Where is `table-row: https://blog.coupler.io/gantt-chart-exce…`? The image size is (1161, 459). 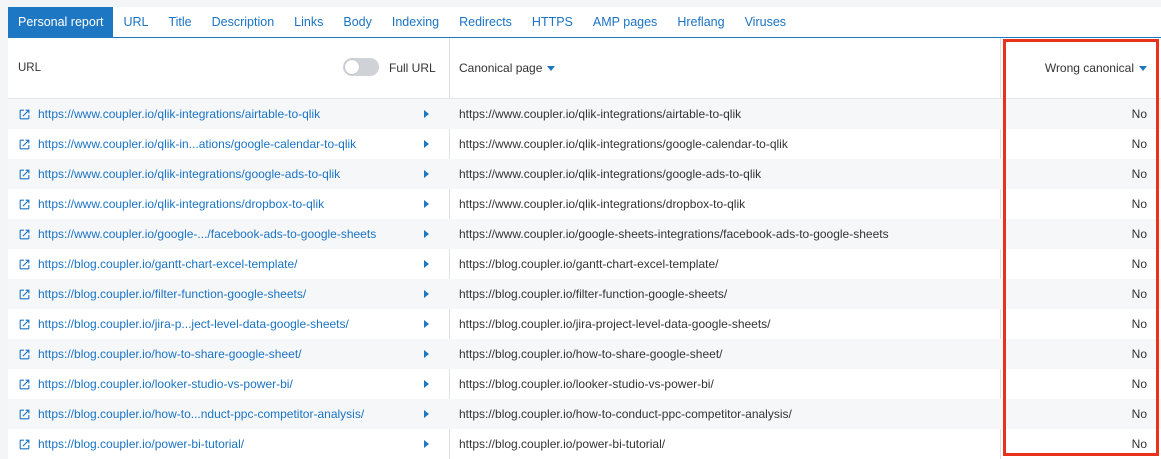 table-row: https://blog.coupler.io/gantt-chart-exce… is located at coordinates (584, 264).